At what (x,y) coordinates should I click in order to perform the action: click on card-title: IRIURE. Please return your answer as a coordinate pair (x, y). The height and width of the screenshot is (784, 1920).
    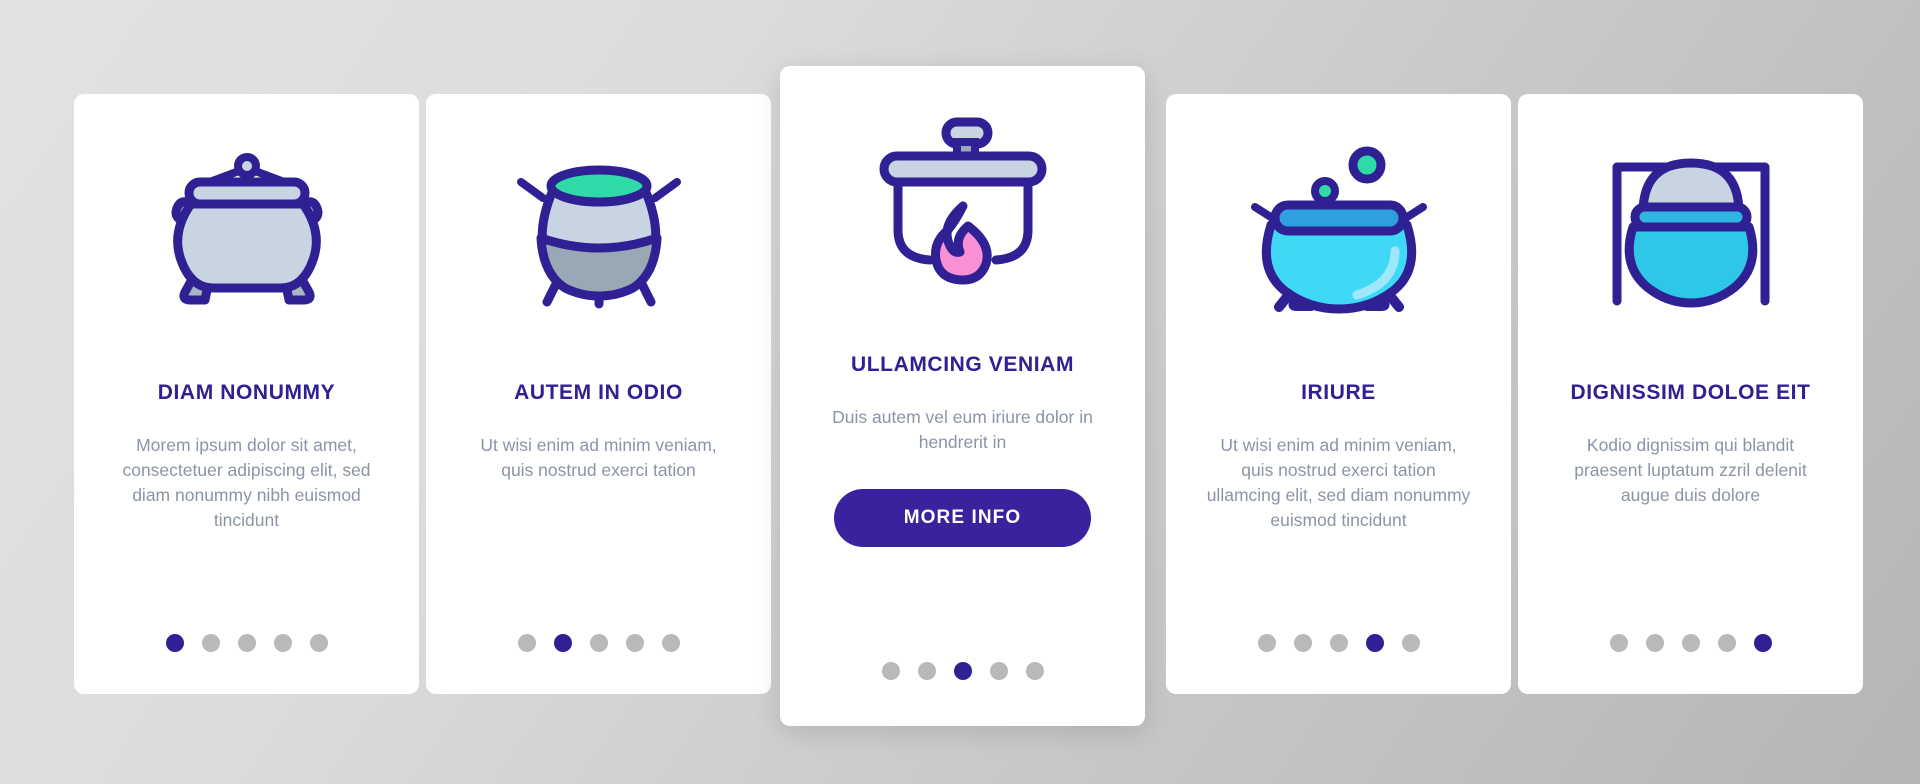
    Looking at the image, I should click on (1338, 392).